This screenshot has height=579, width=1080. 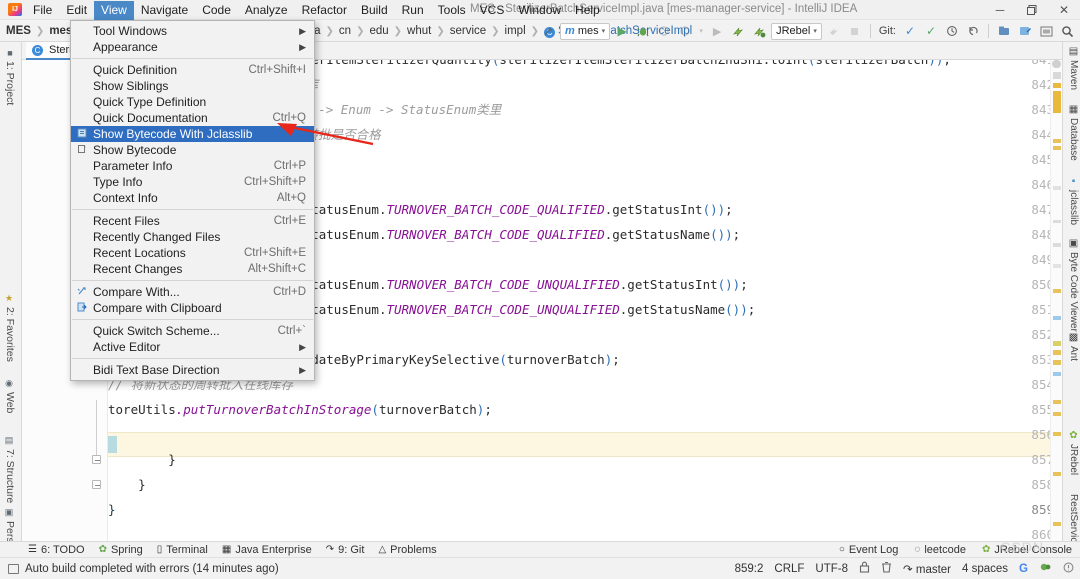 What do you see at coordinates (585, 31) in the screenshot?
I see `run-configuration-selector: m mes ▾` at bounding box center [585, 31].